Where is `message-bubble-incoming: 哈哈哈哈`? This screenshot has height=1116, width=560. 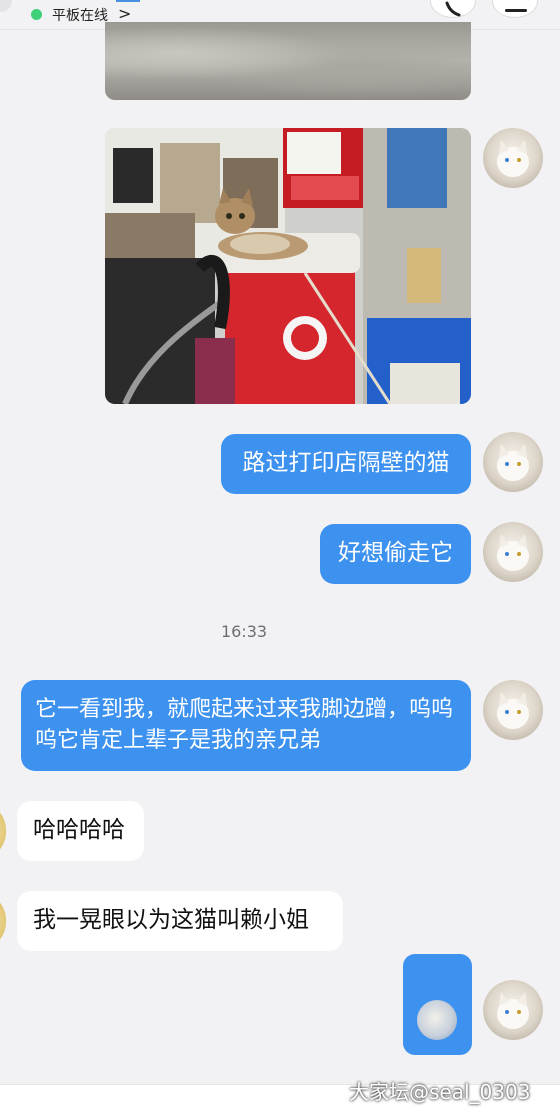
message-bubble-incoming: 哈哈哈哈 is located at coordinates (80, 831).